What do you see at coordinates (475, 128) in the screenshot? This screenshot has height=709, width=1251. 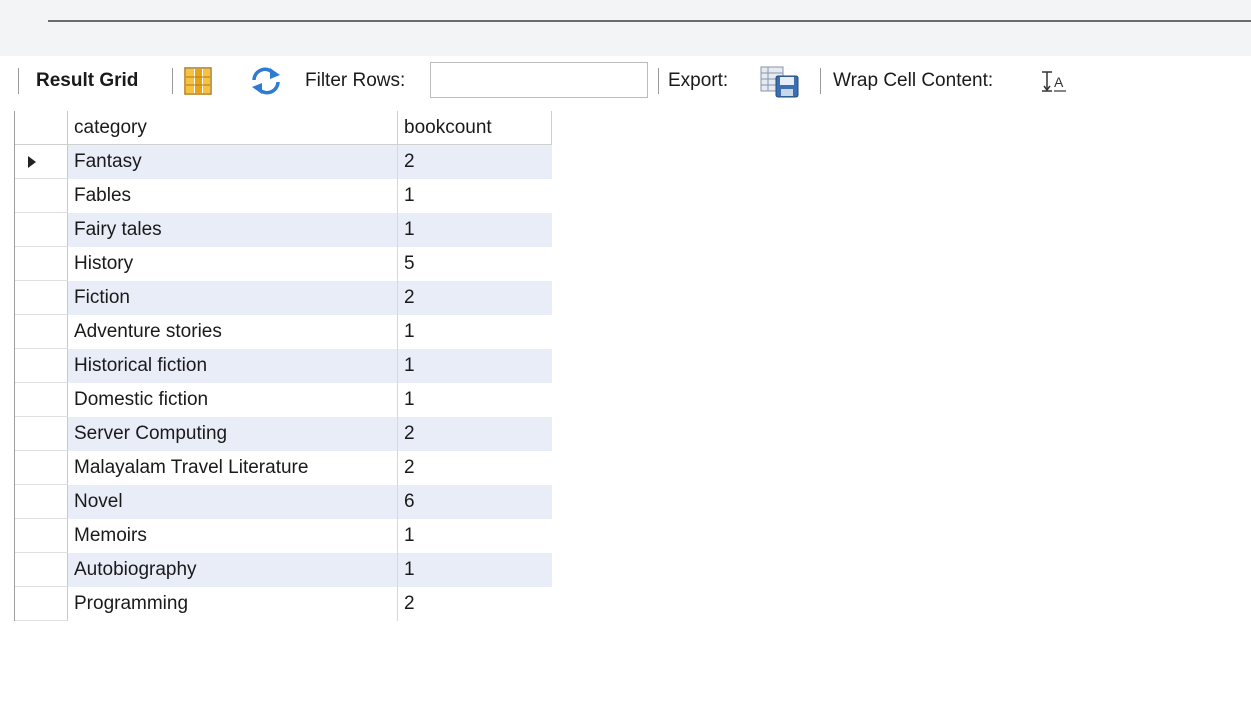 I see `column-header-bookcount: bookcount` at bounding box center [475, 128].